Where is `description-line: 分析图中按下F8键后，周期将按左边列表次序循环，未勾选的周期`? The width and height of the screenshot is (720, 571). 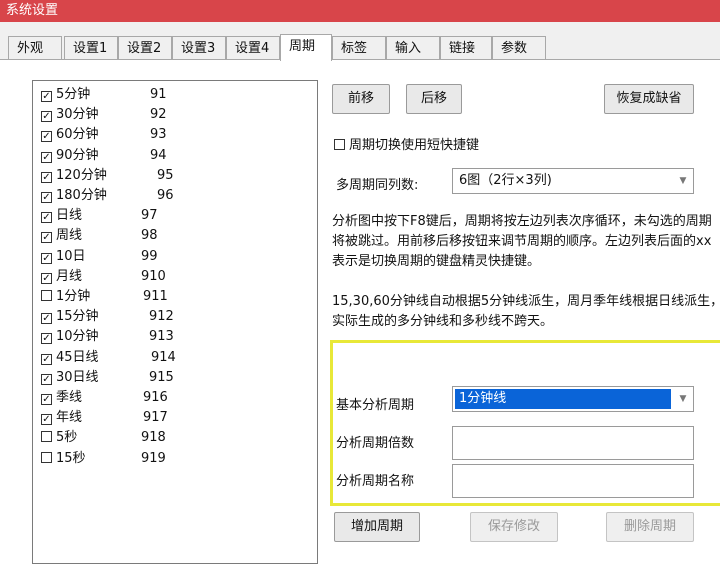
description-line: 分析图中按下F8键后，周期将按左边列表次序循环，未勾选的周期 is located at coordinates (522, 221).